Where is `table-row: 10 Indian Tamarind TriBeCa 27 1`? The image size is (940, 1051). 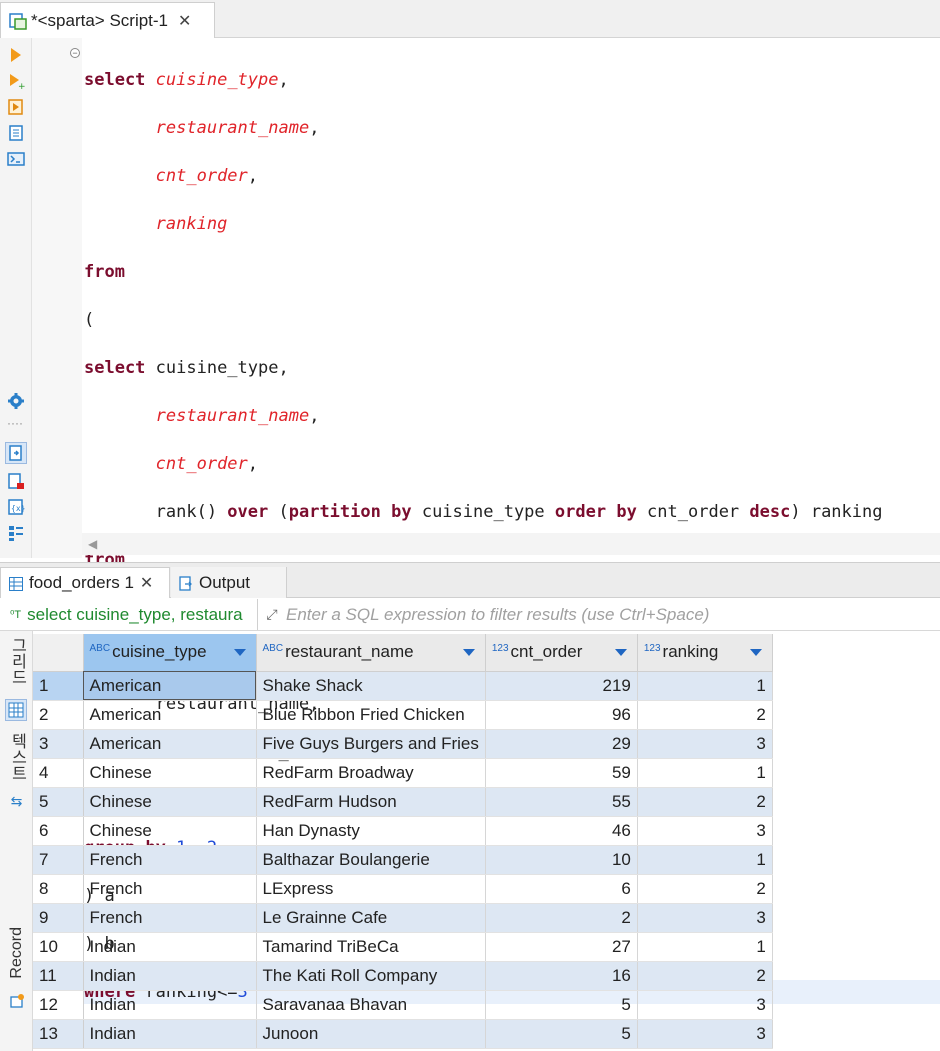 table-row: 10 Indian Tamarind TriBeCa 27 1 is located at coordinates (403, 947).